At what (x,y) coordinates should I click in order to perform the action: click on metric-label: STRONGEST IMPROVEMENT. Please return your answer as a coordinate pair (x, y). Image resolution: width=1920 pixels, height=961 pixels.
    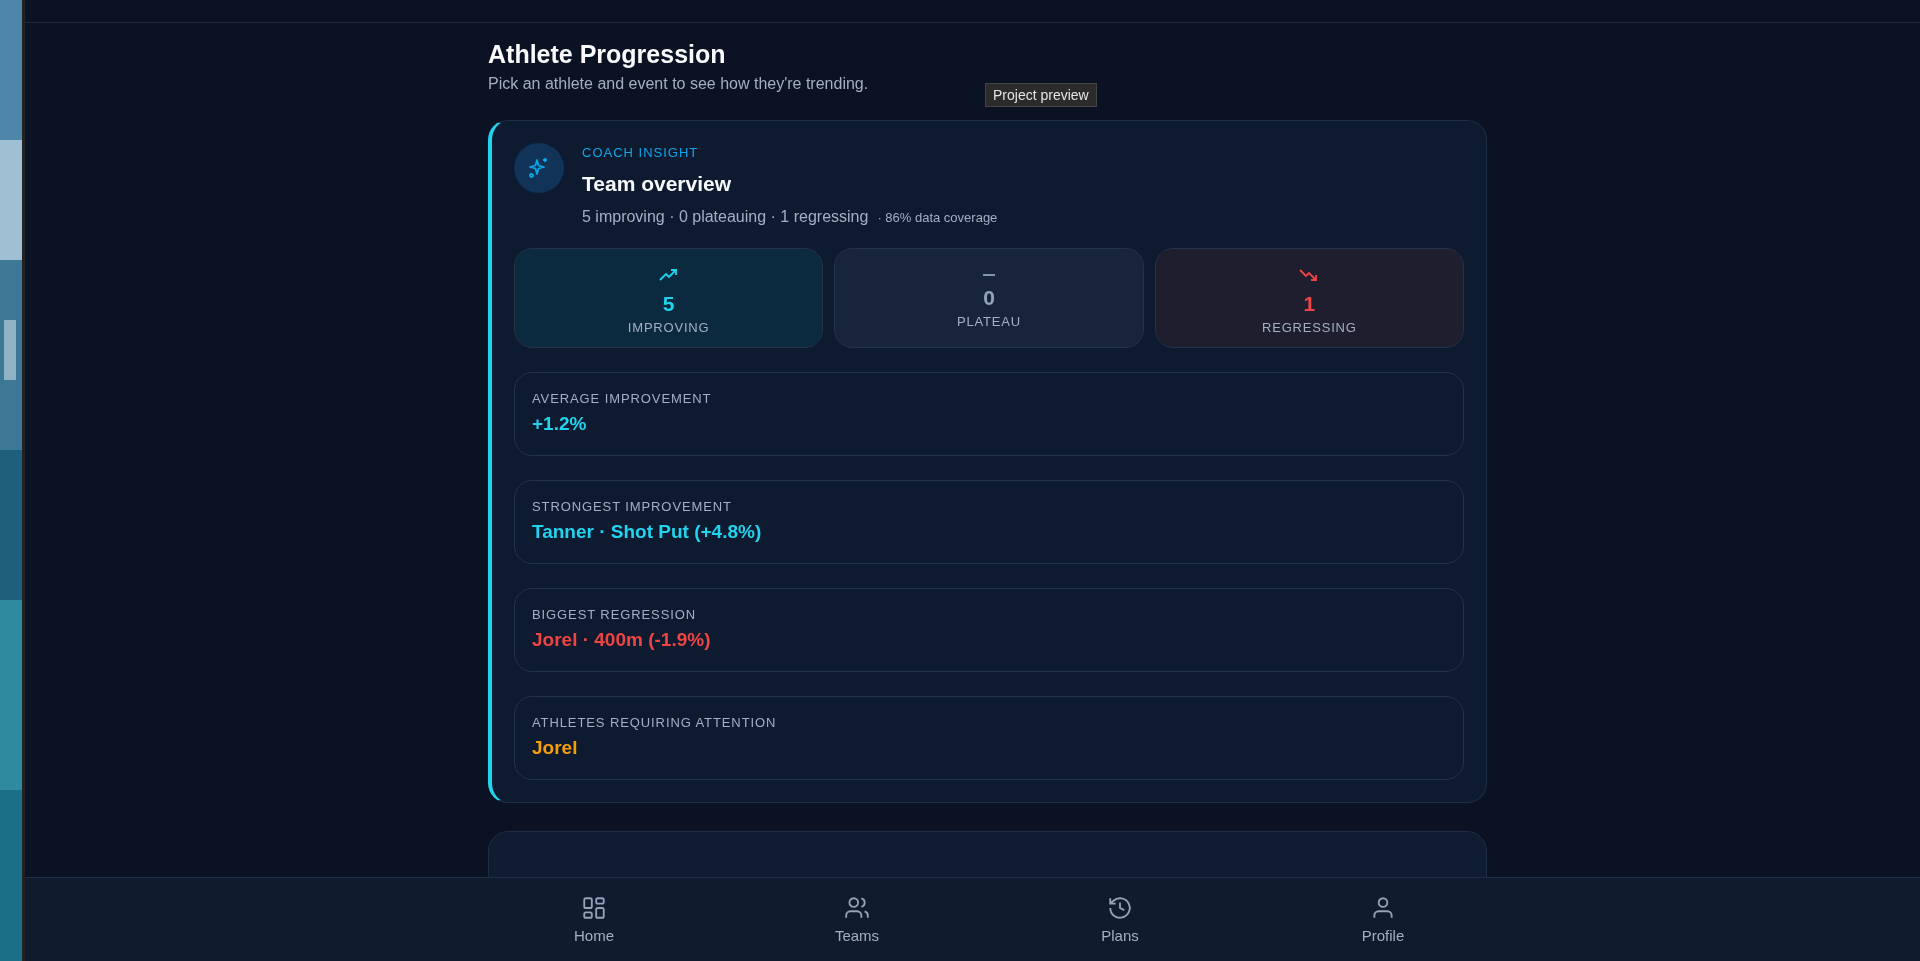
    Looking at the image, I should click on (632, 506).